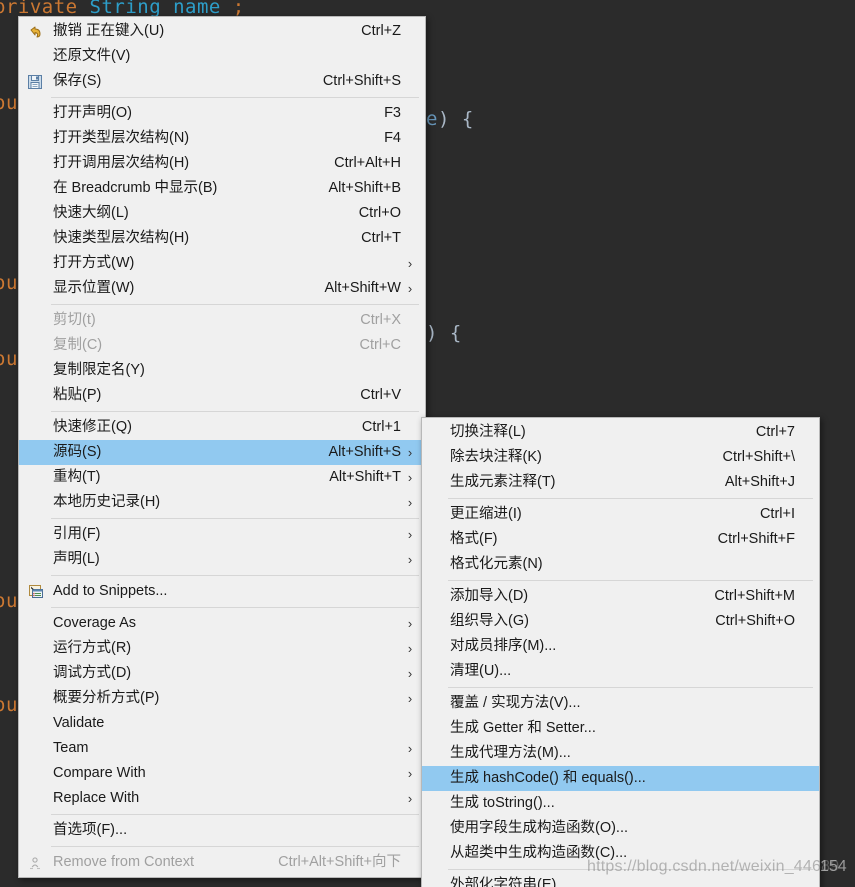 The height and width of the screenshot is (887, 855). Describe the element at coordinates (380, 320) in the screenshot. I see `menu-item-shortcut: Ctrl+X` at that location.